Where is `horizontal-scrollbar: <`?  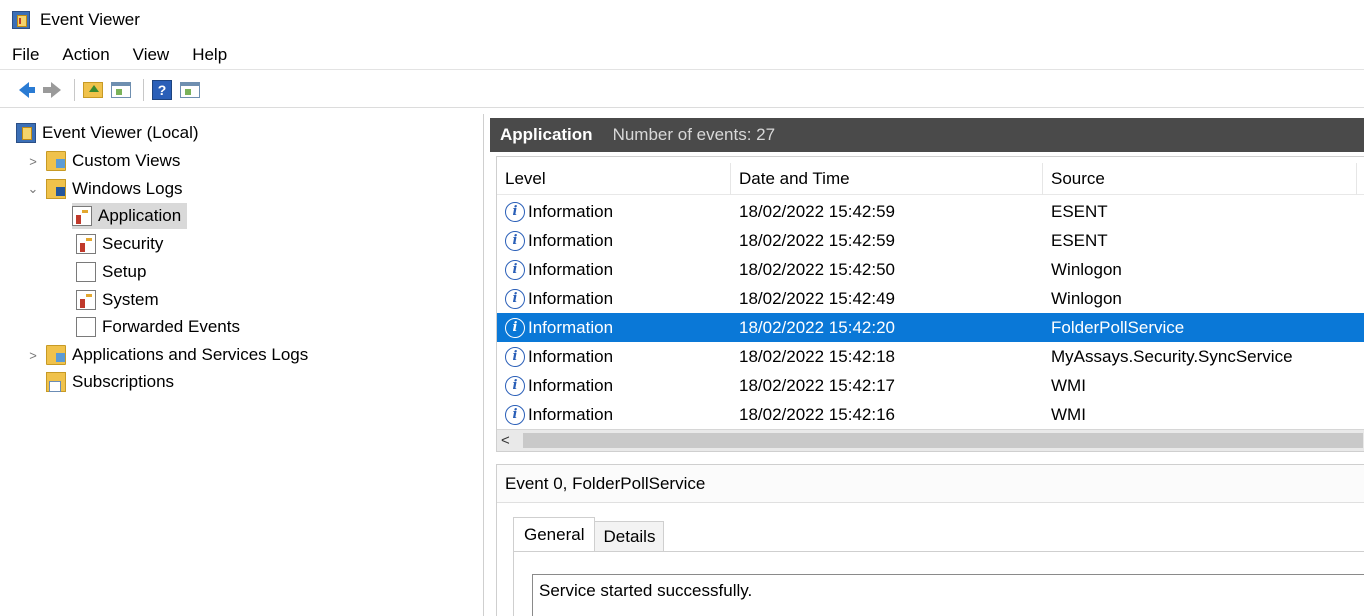 horizontal-scrollbar: < is located at coordinates (930, 440).